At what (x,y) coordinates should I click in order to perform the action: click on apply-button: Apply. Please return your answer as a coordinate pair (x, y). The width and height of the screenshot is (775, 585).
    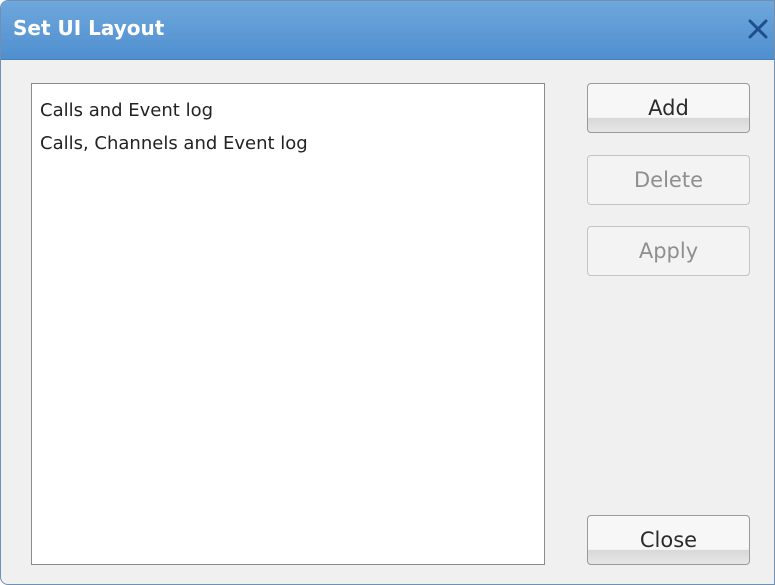
    Looking at the image, I should click on (668, 251).